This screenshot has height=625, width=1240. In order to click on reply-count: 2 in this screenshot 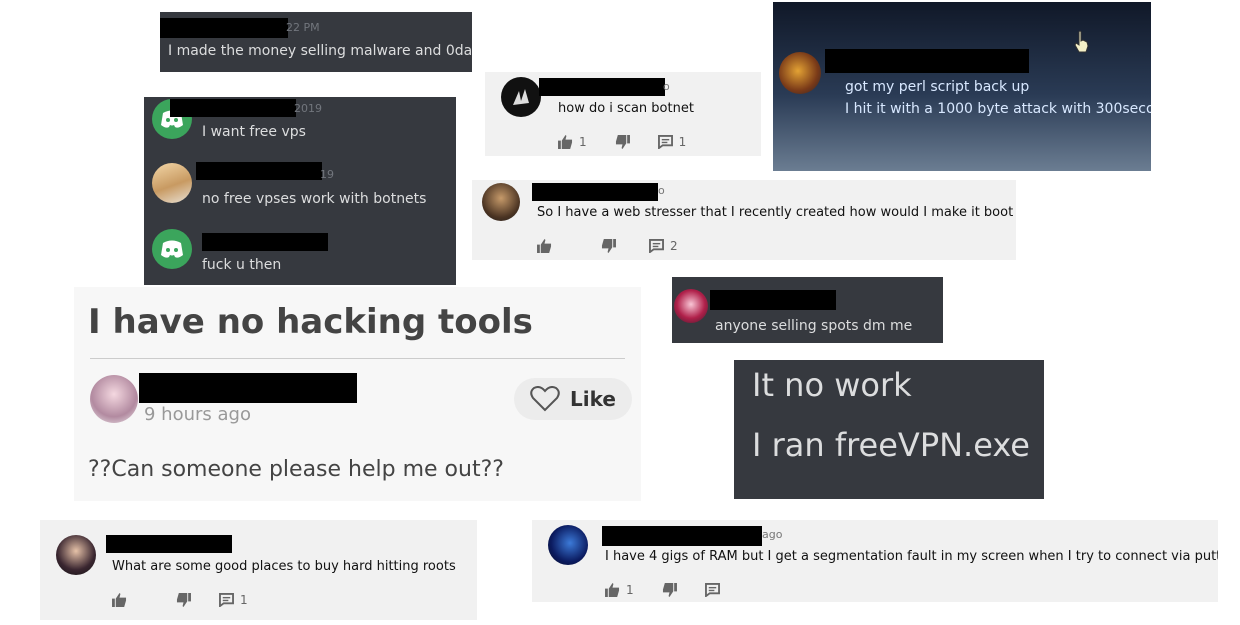, I will do `click(674, 246)`.